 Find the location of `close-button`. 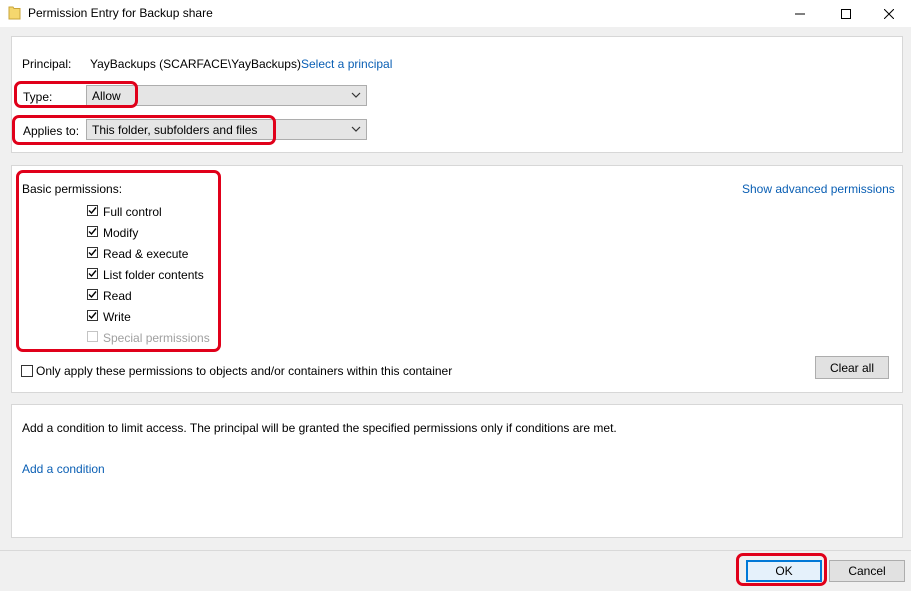

close-button is located at coordinates (888, 13).